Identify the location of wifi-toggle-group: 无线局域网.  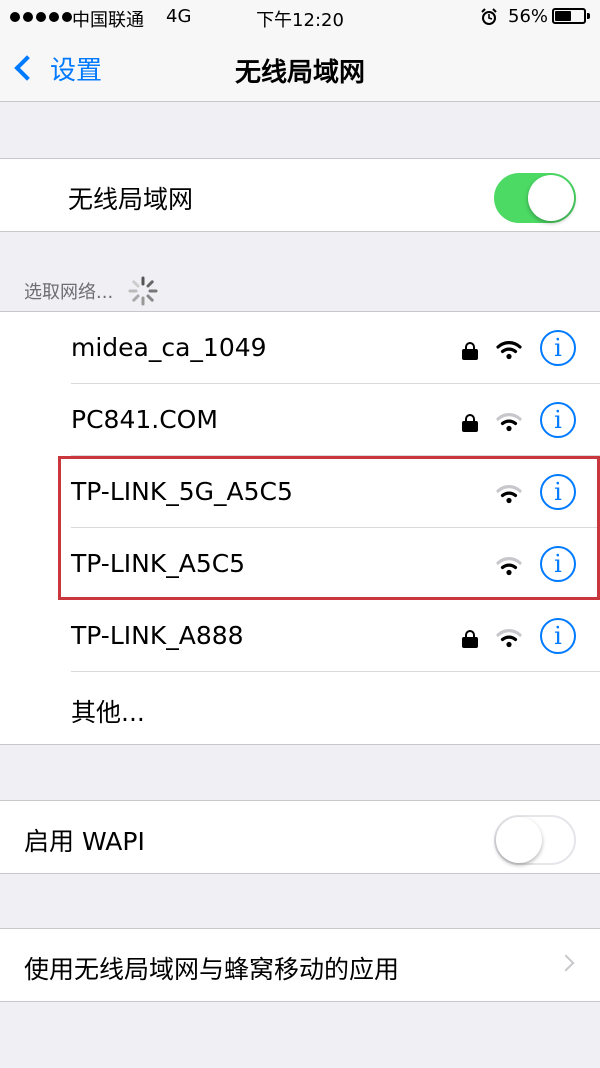
(300, 195).